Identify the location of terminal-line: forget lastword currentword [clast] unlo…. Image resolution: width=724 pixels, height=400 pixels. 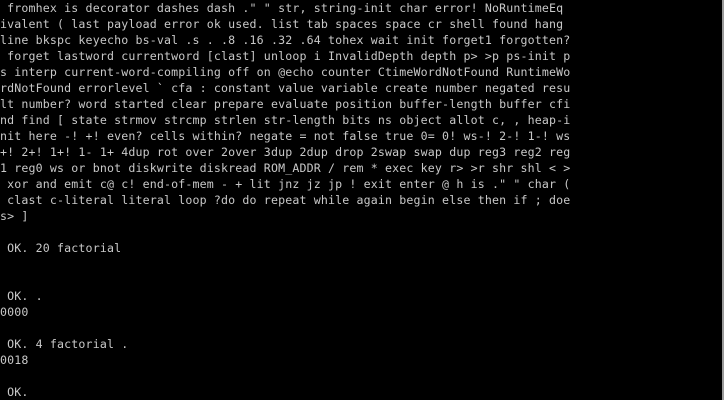
(285, 56).